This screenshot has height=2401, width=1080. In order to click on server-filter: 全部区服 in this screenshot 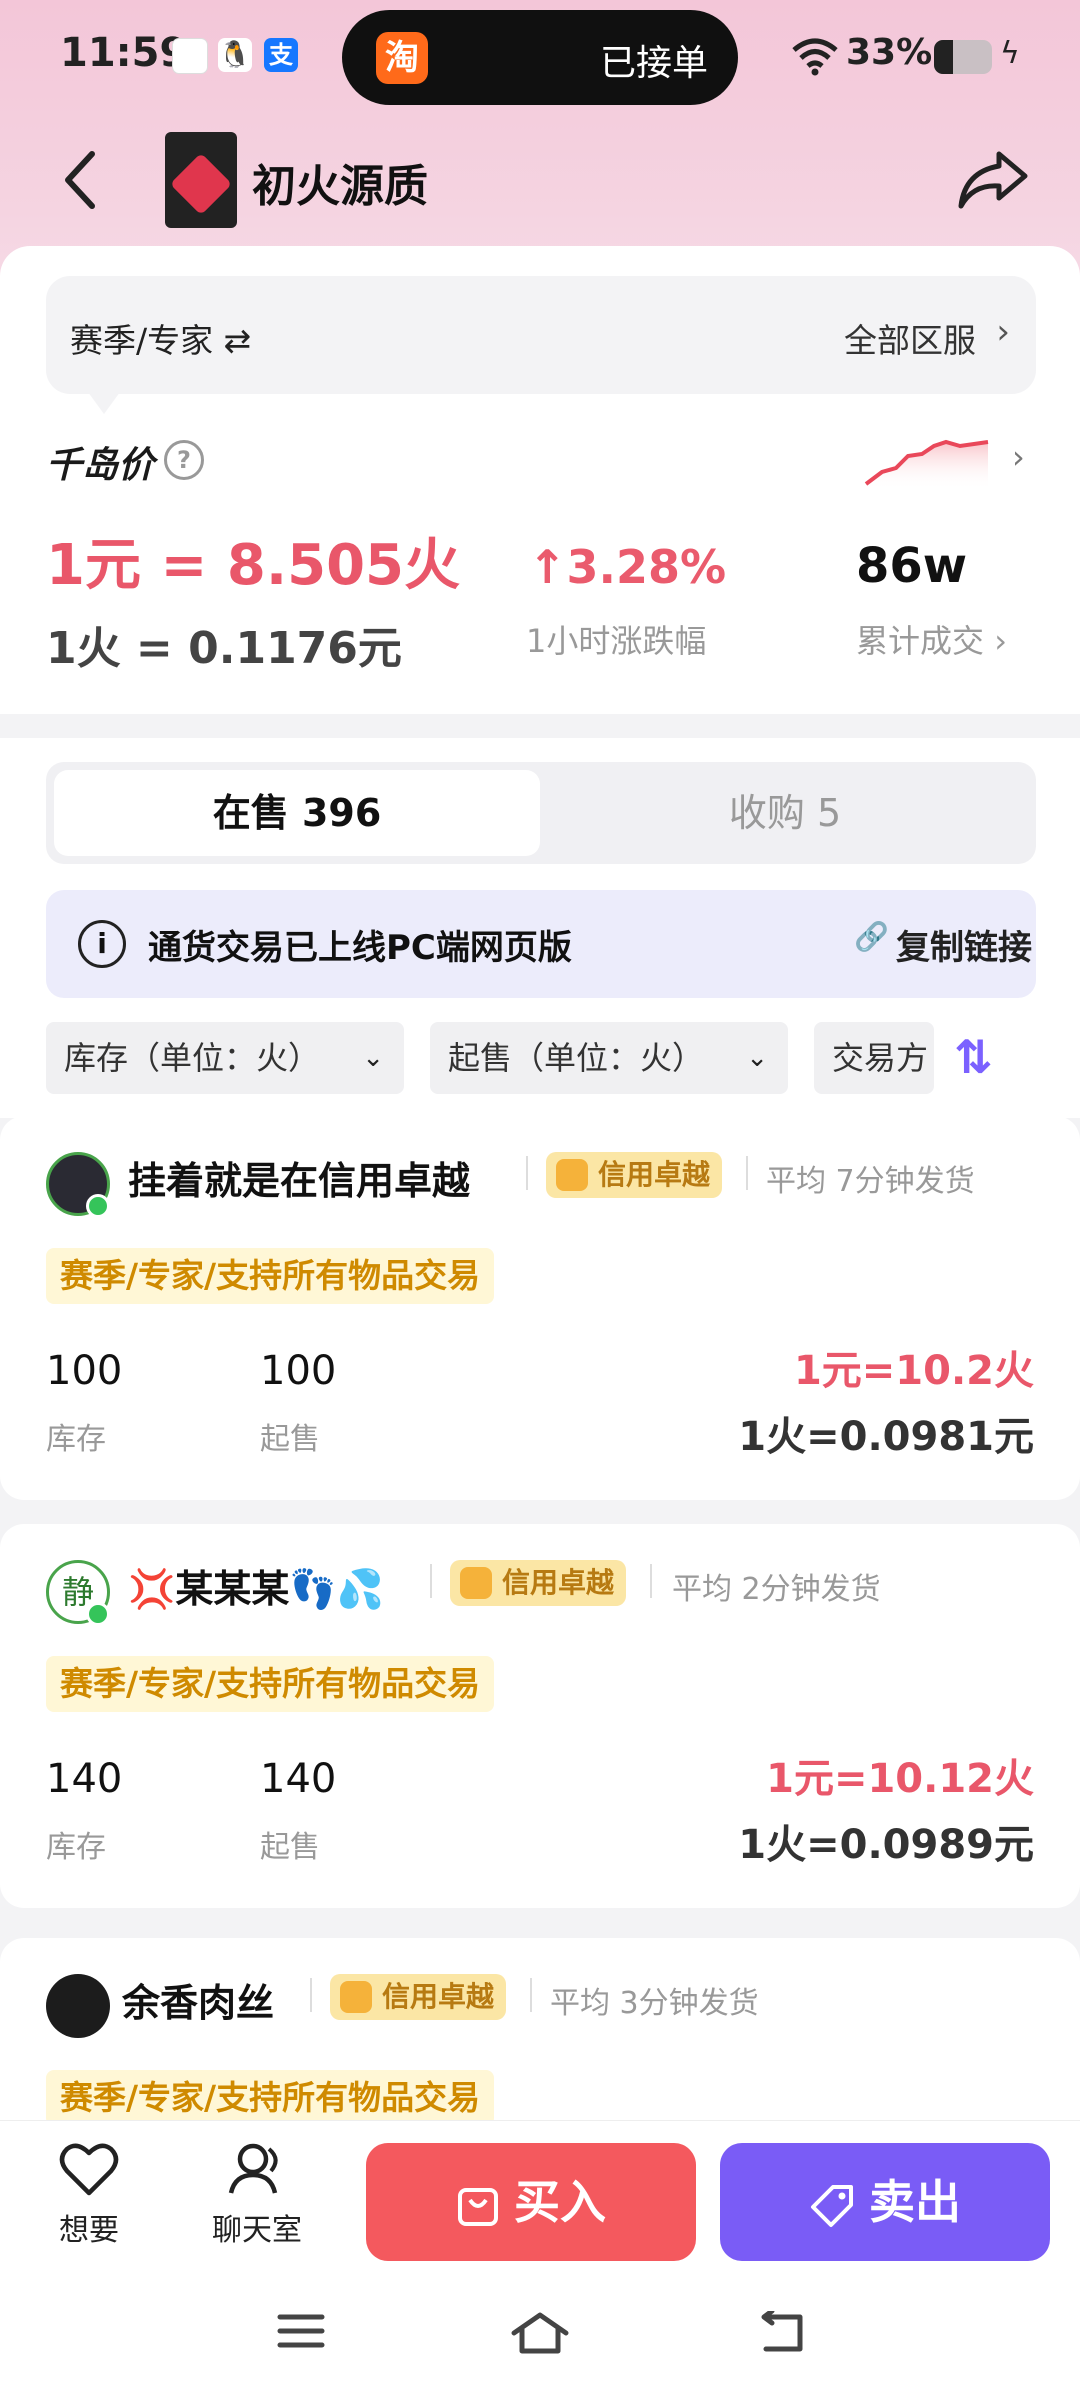, I will do `click(910, 338)`.